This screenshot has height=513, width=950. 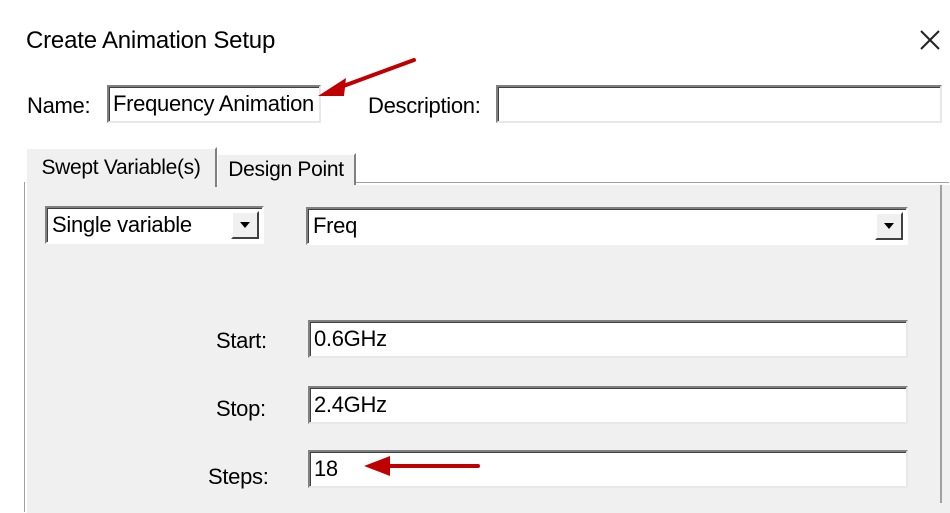 I want to click on description-input, so click(x=719, y=104).